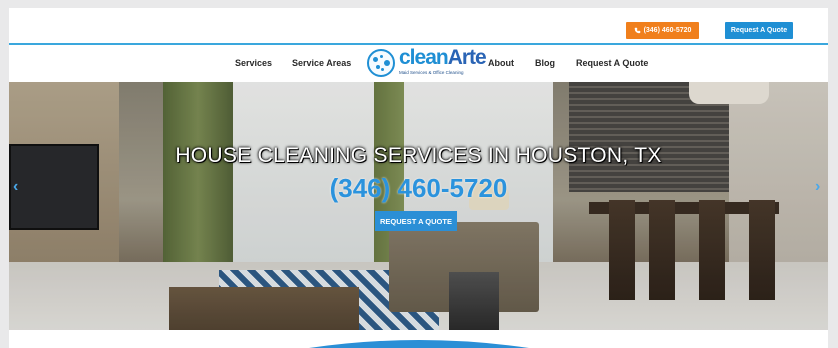  I want to click on hero-request-quote-button: REQUEST A QUOTE, so click(416, 221).